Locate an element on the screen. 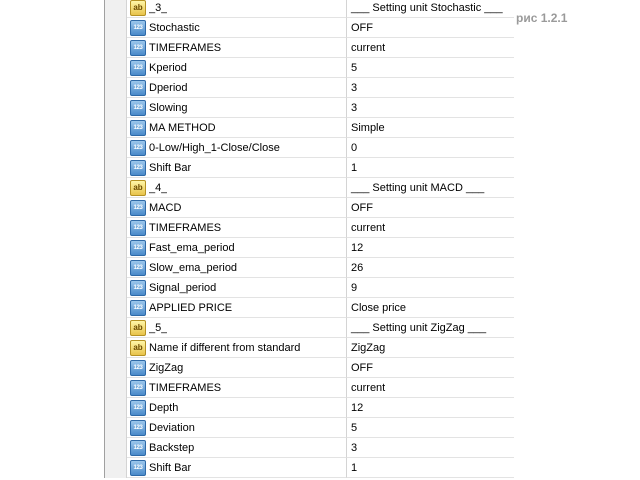  parameter-name: _4_ is located at coordinates (158, 187).